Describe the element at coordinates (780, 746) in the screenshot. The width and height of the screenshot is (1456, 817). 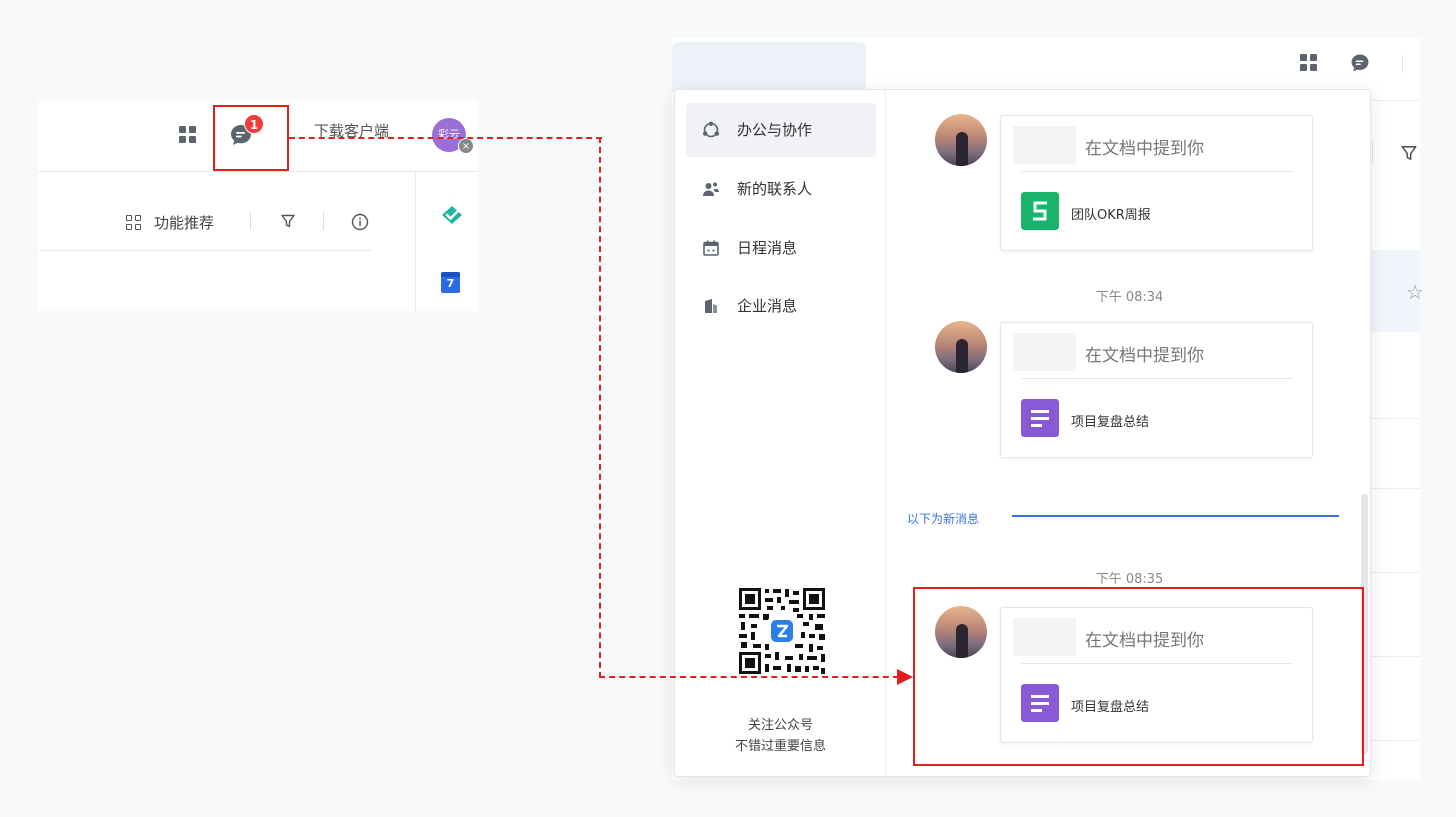
I see `qr-caption: 不错过重要信息` at that location.